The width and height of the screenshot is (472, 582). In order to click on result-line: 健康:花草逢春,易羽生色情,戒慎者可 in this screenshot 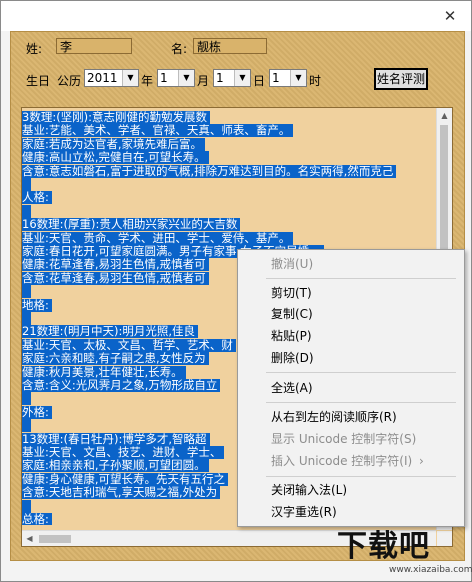, I will do `click(115, 265)`.